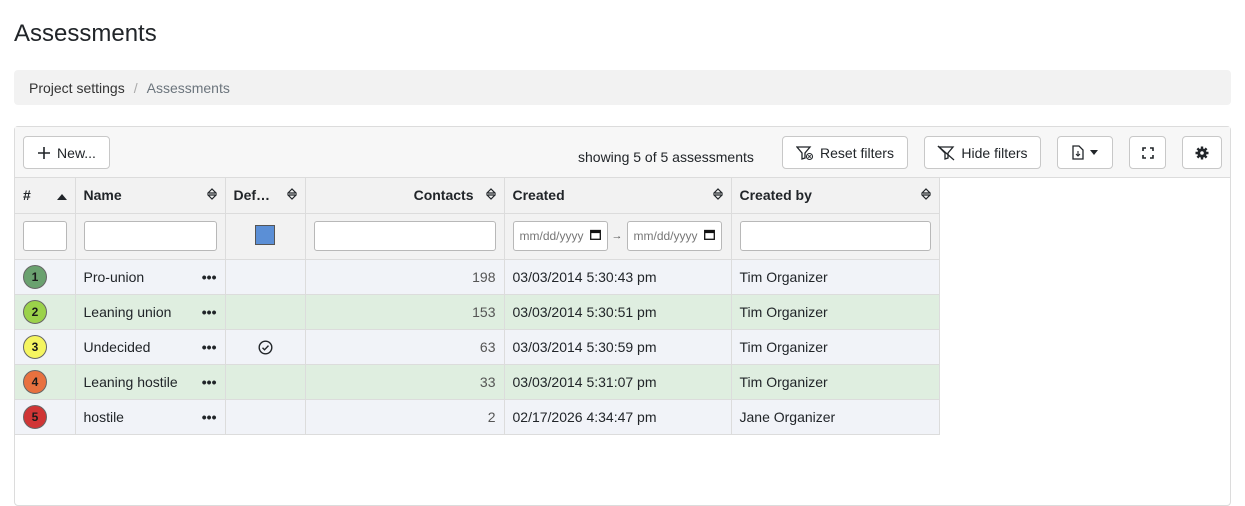  I want to click on check-circle-icon, so click(265, 346).